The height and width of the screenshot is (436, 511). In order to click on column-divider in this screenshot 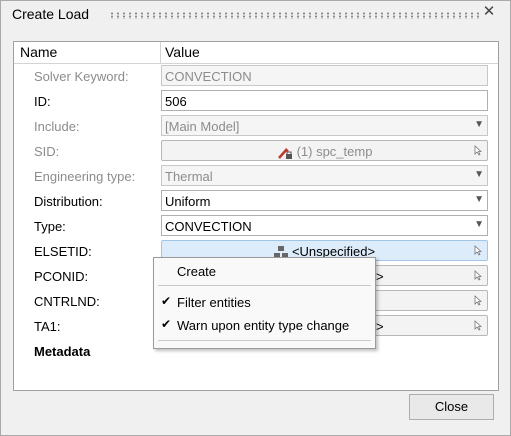, I will do `click(160, 52)`.